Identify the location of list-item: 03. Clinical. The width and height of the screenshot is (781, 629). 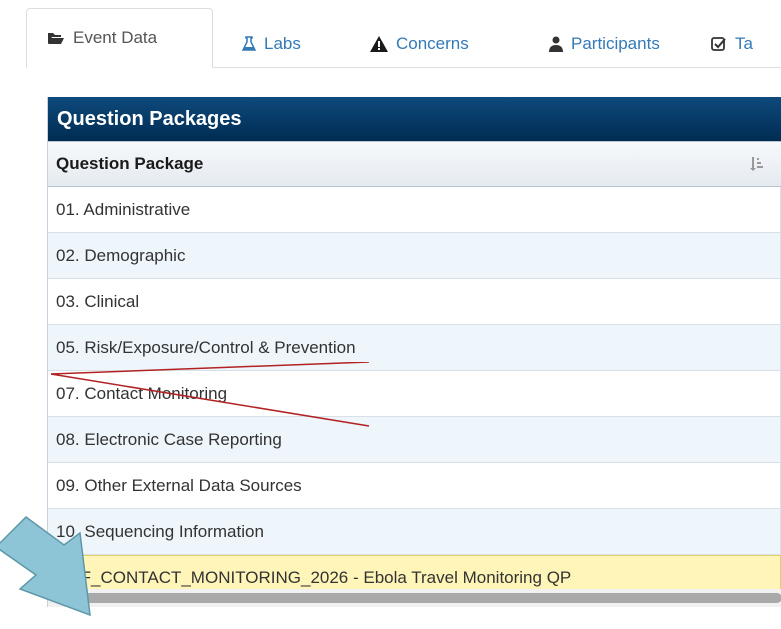
(414, 302).